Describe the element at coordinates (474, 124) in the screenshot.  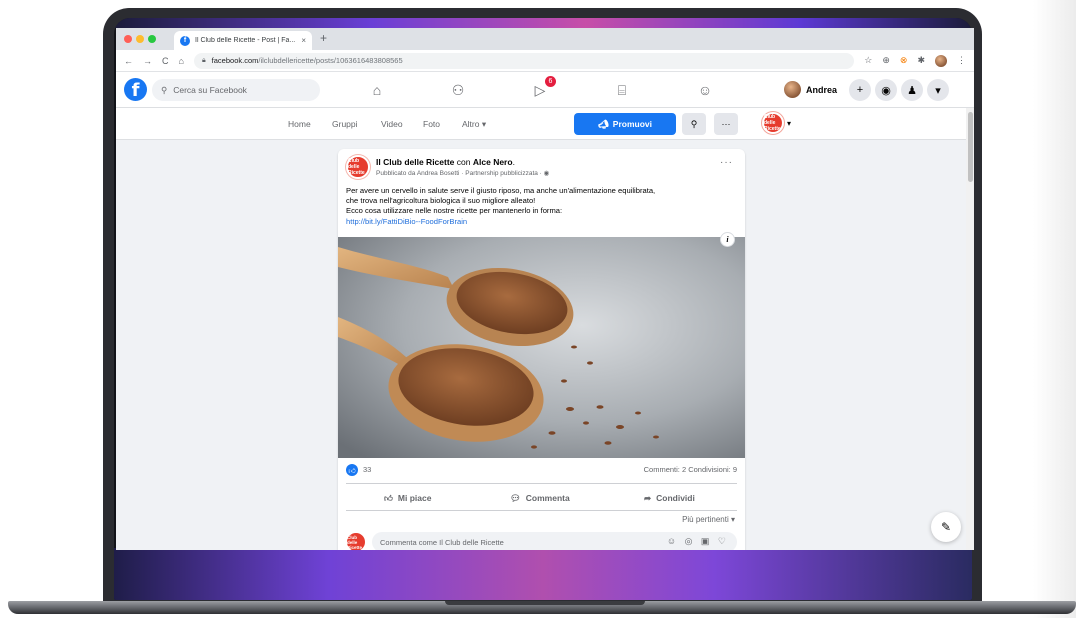
I see `nav-altro: Altro ▾` at that location.